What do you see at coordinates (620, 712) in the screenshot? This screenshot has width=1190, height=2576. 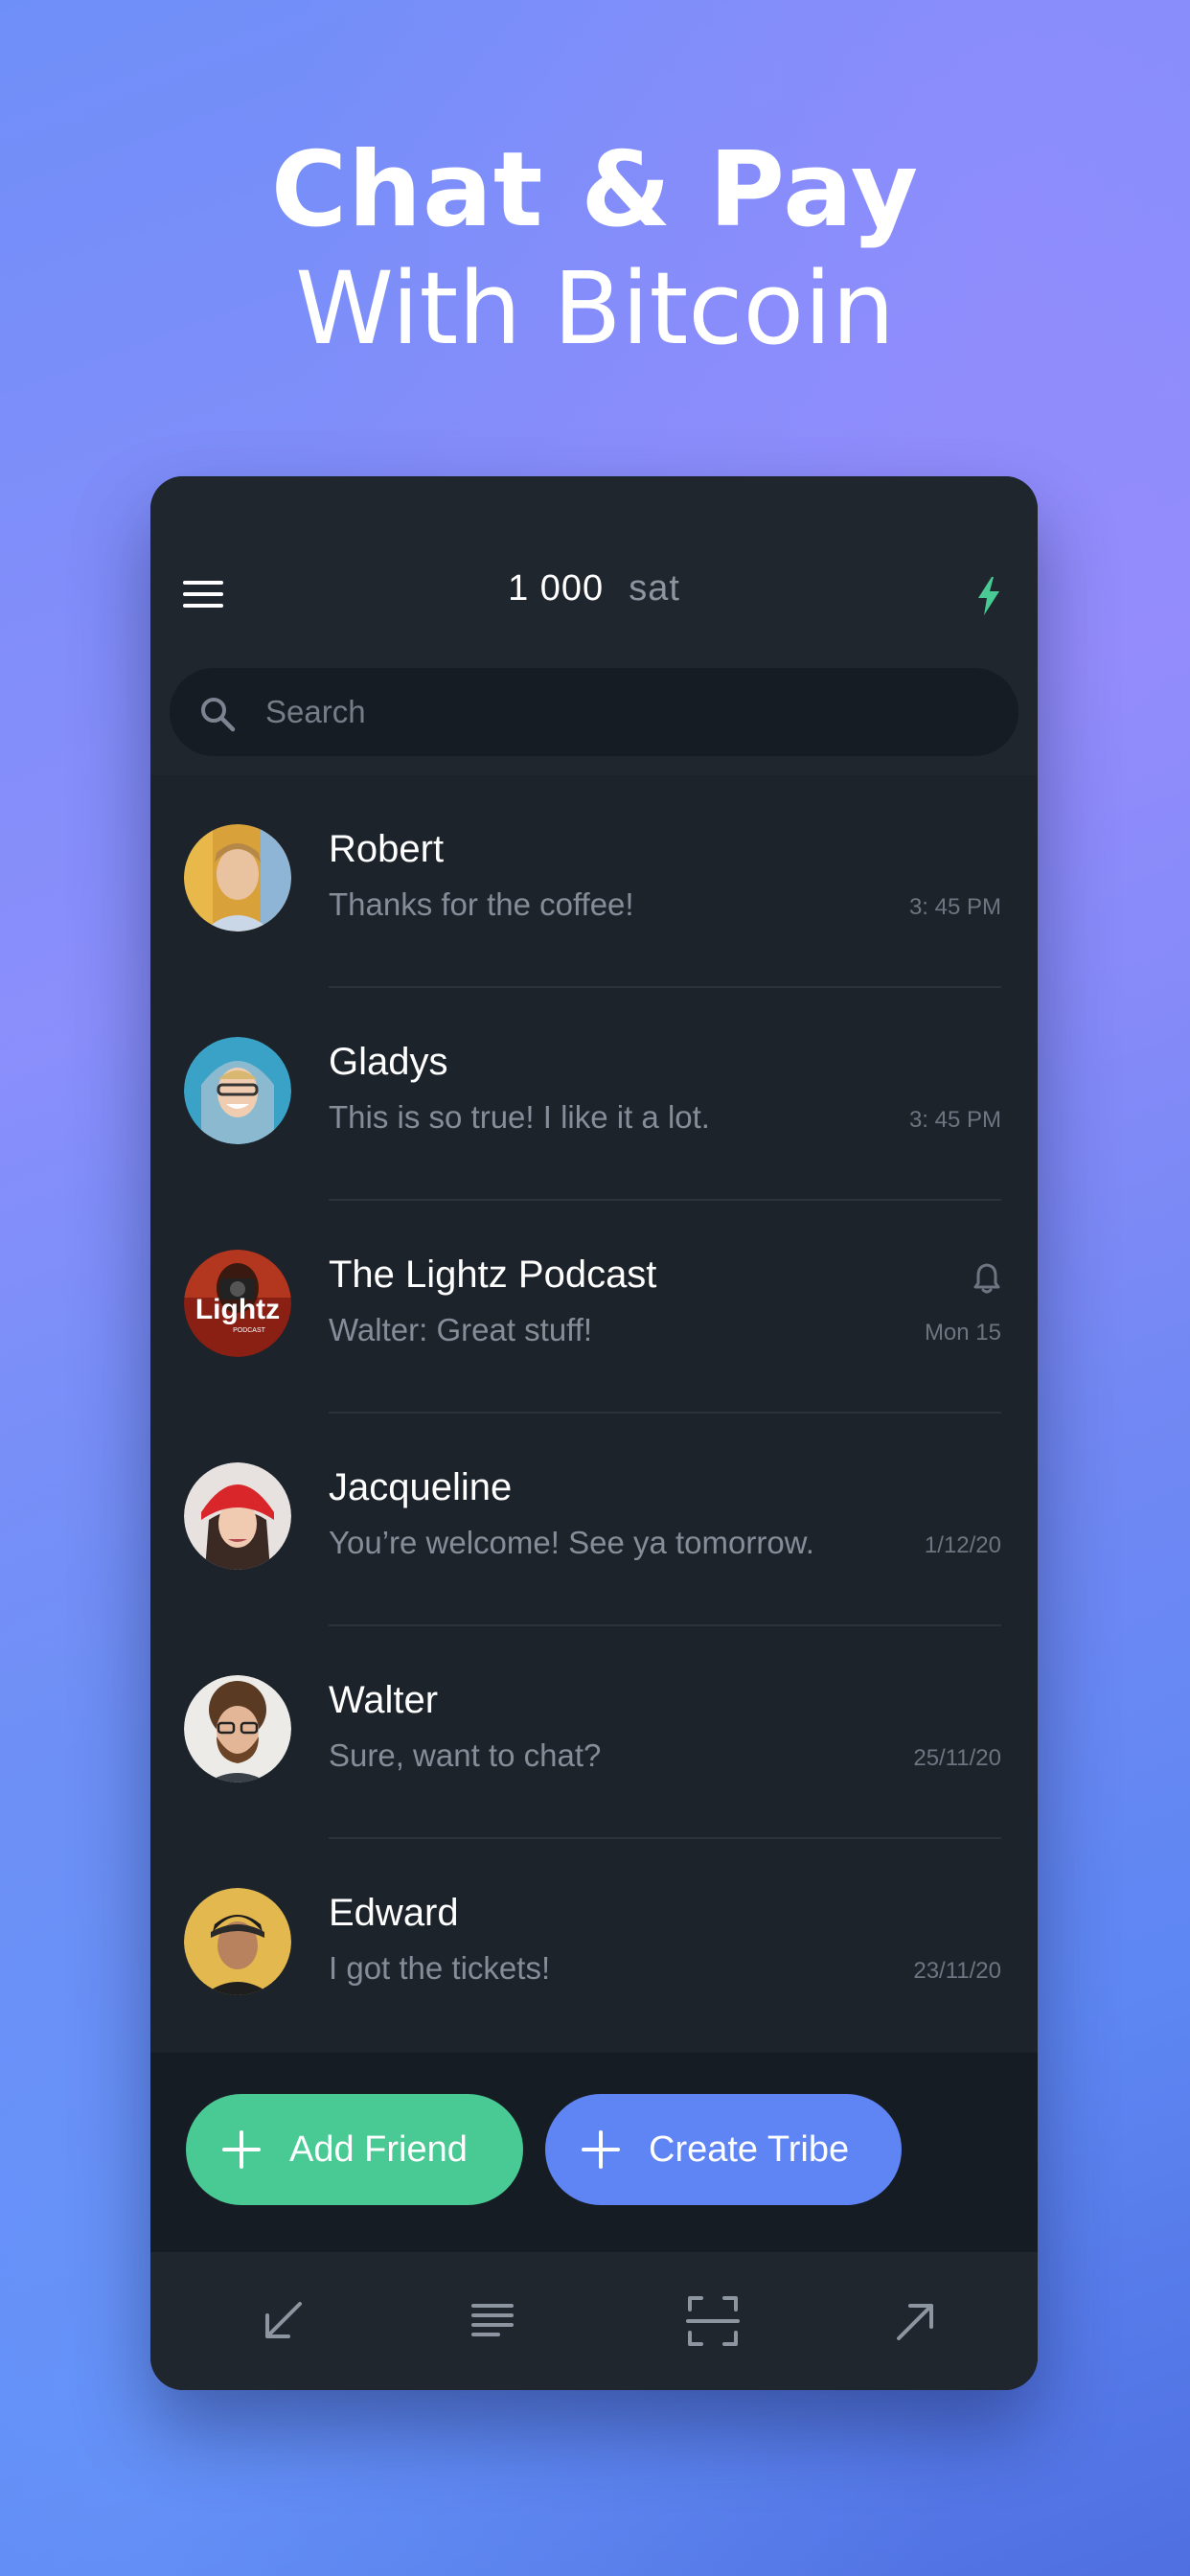 I see `search-input` at bounding box center [620, 712].